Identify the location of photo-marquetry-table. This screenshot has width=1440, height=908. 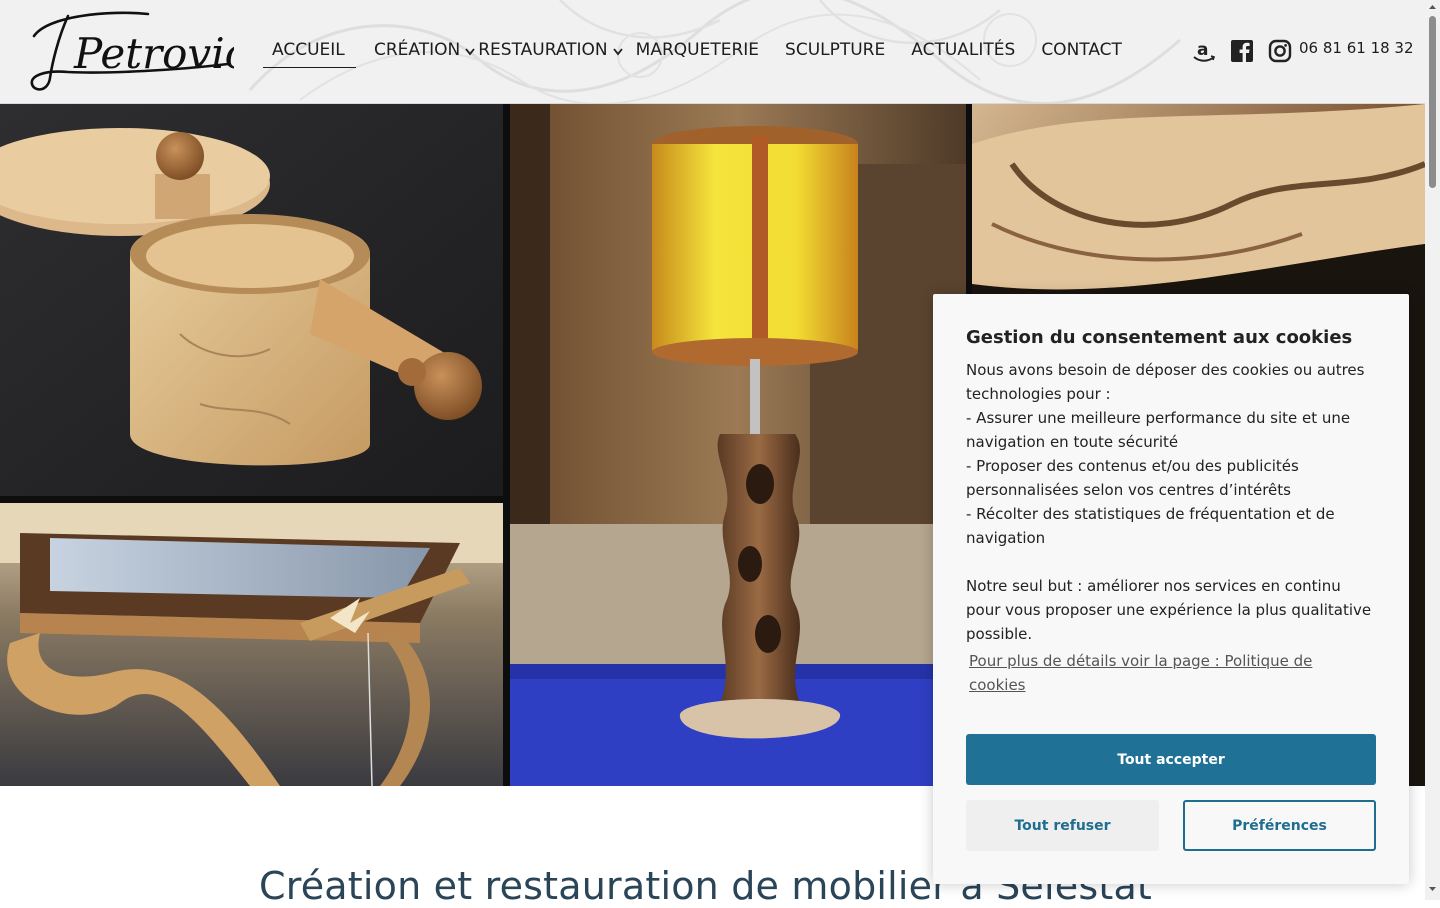
(251, 644).